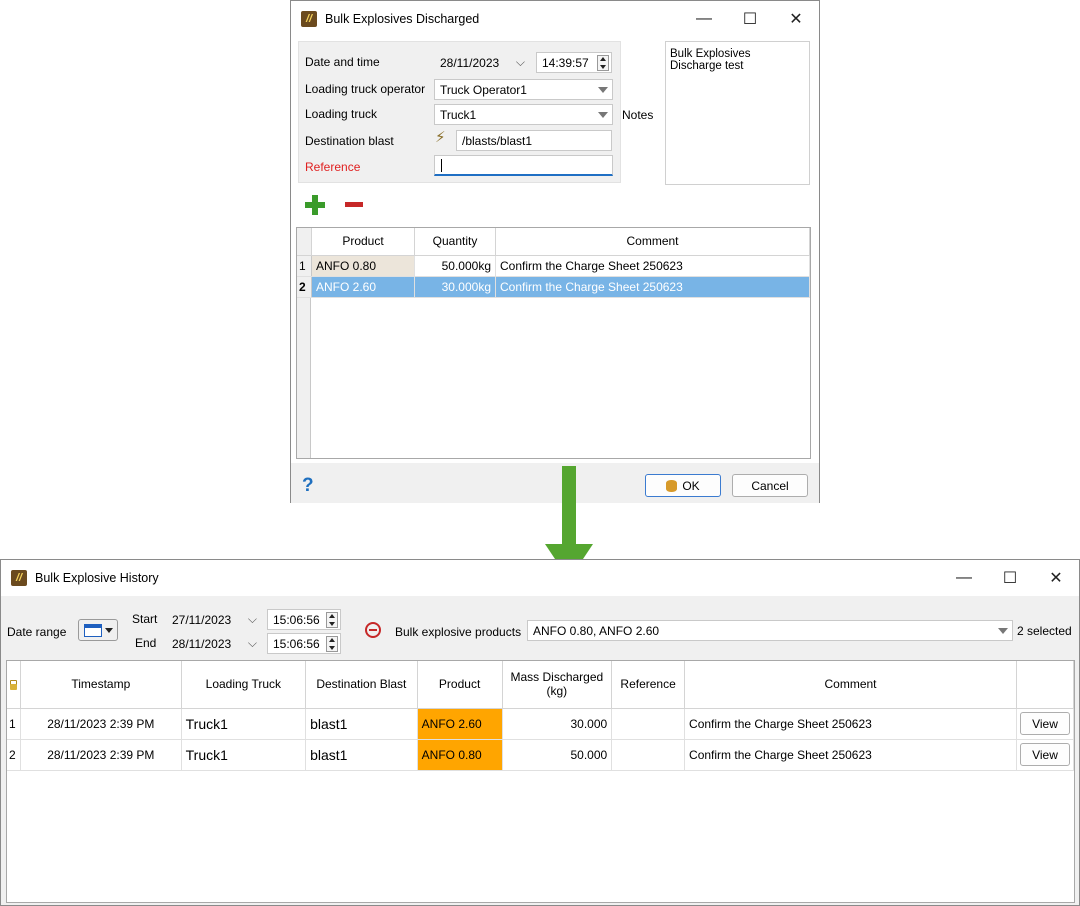  Describe the element at coordinates (101, 685) in the screenshot. I see `column-header-timestamp: Timestamp` at that location.